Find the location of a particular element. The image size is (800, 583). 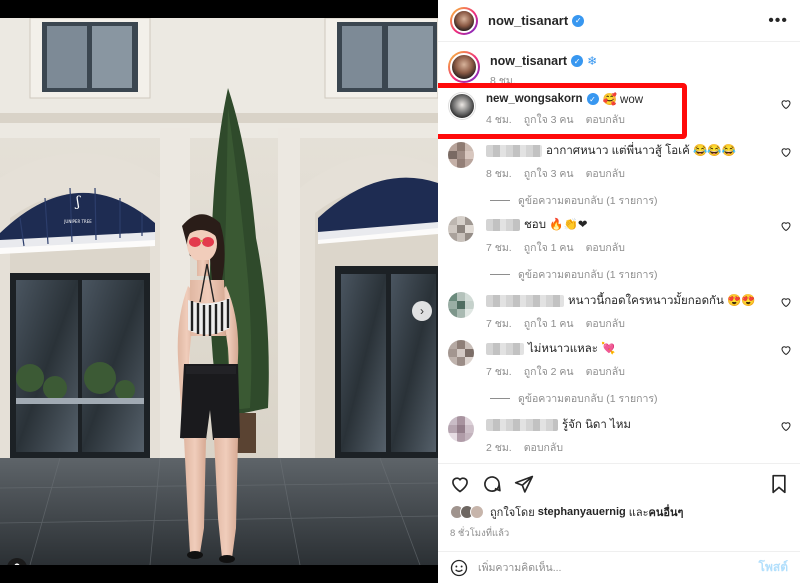

caption-time: 8 ชม. is located at coordinates (503, 81).